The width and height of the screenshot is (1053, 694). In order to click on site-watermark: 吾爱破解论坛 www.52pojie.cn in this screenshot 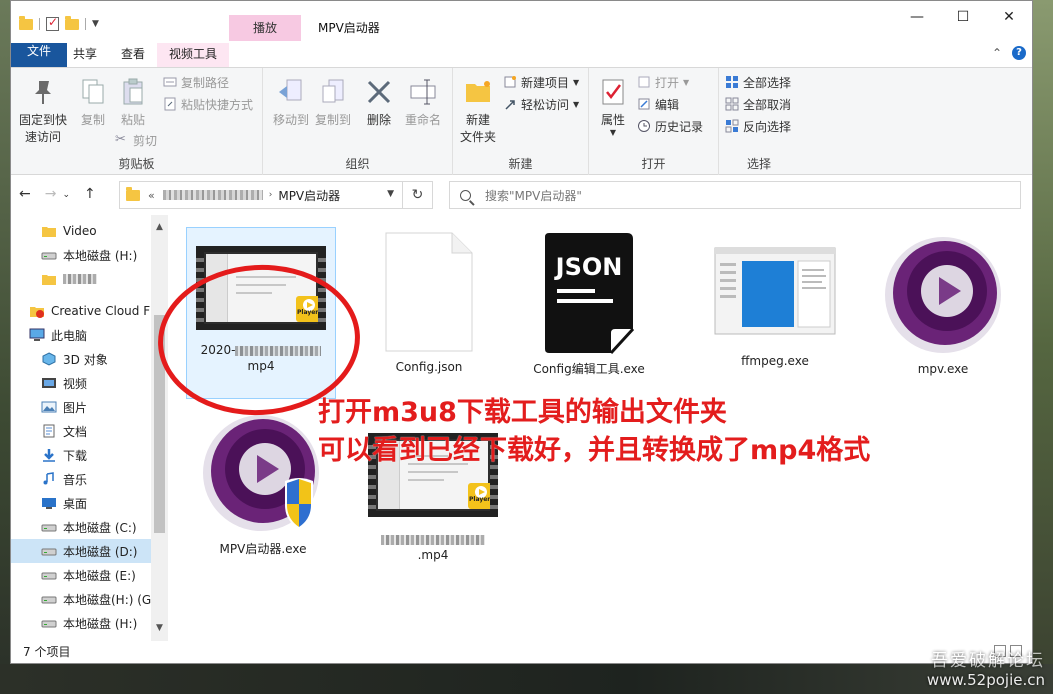, I will do `click(985, 670)`.